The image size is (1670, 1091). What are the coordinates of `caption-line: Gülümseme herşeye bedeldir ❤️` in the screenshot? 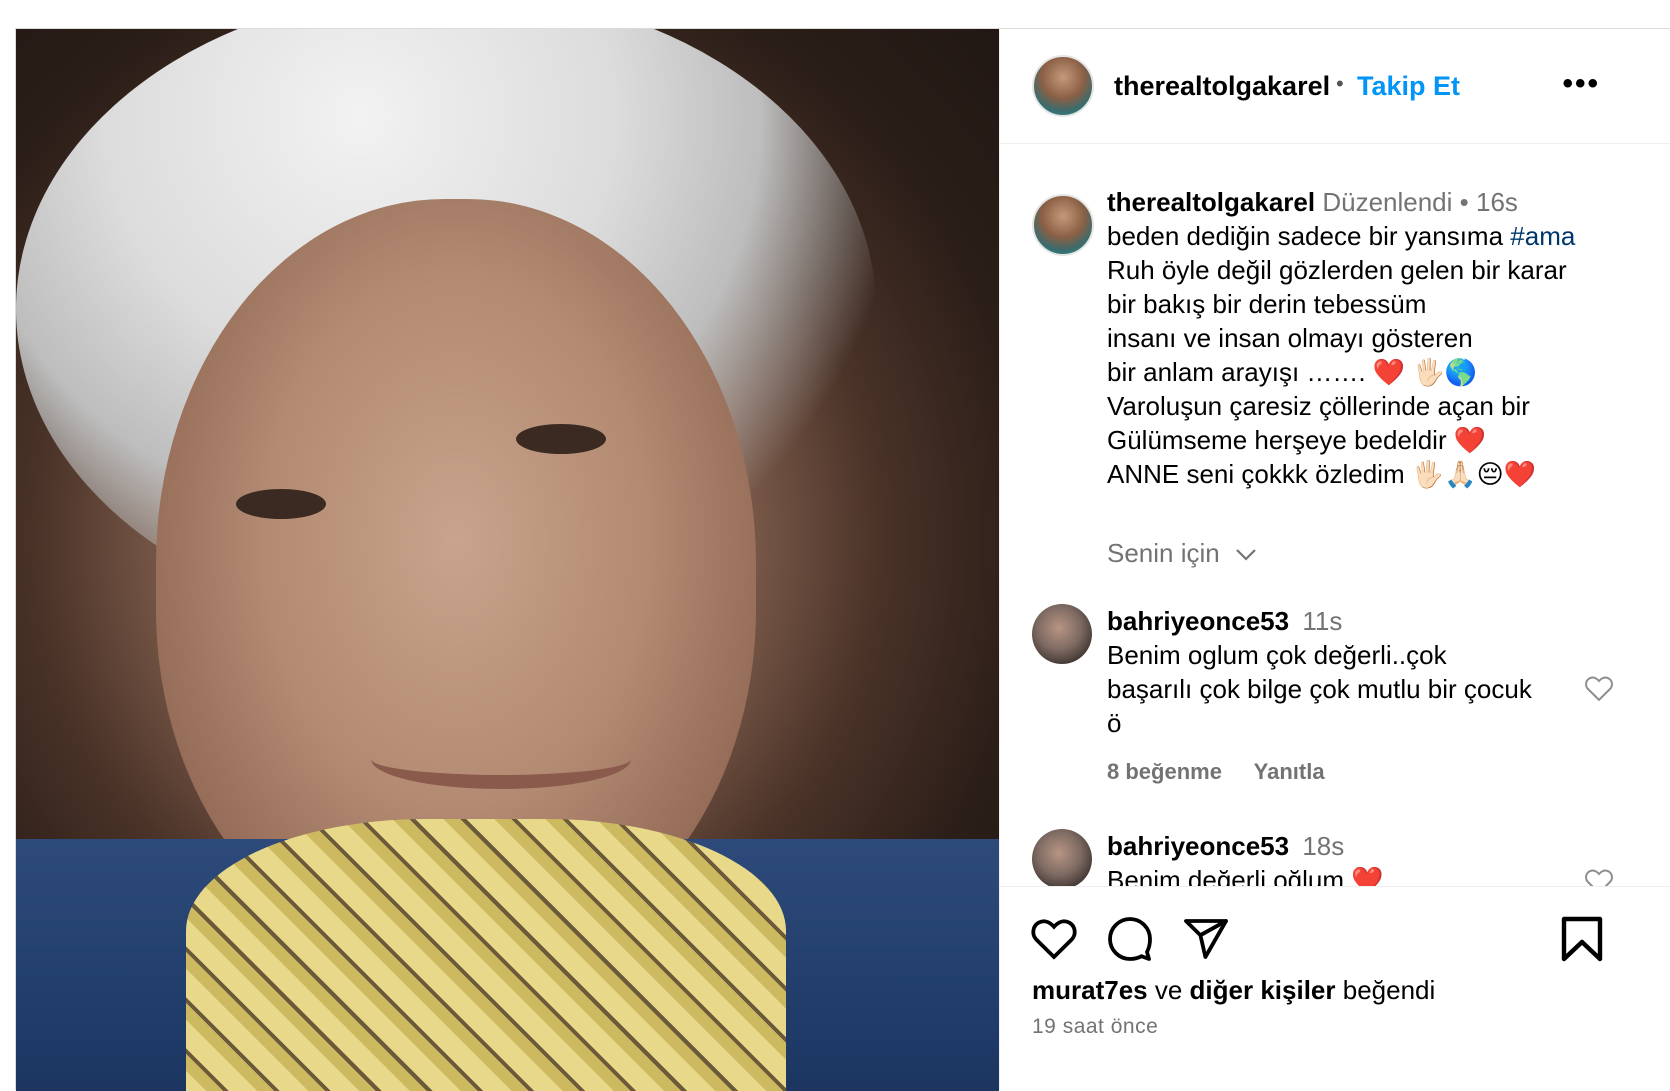 It's located at (1297, 440).